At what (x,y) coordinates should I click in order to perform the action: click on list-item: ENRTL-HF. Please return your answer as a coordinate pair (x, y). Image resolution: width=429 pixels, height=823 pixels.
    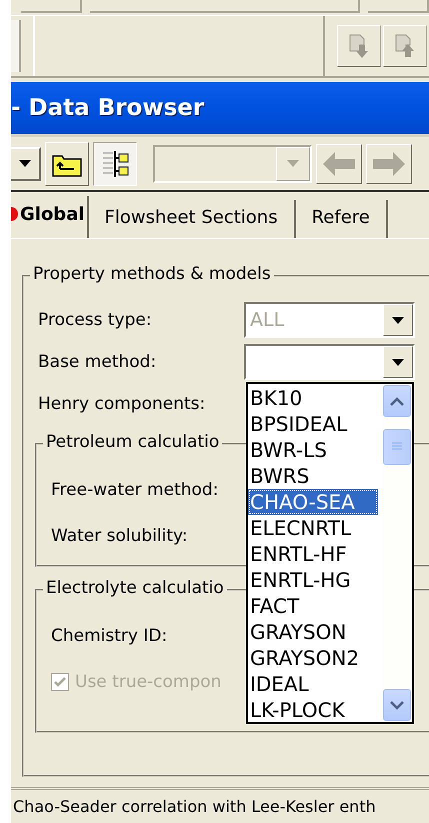
    Looking at the image, I should click on (315, 554).